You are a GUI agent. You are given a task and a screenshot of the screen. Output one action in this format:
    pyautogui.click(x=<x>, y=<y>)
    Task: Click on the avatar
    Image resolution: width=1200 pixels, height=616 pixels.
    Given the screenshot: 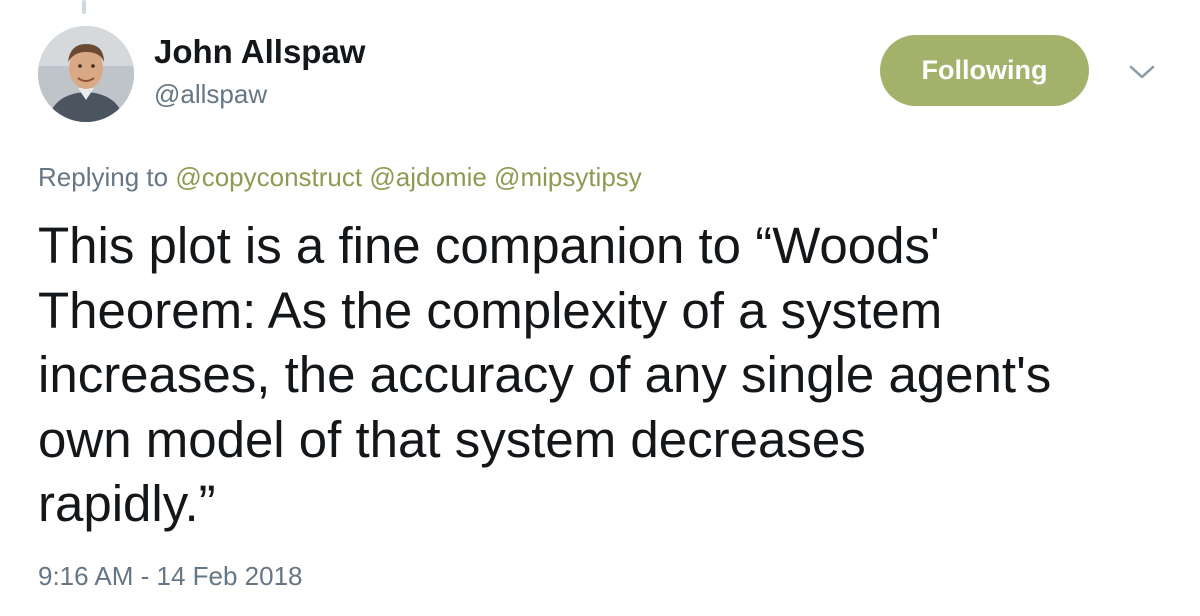 What is the action you would take?
    pyautogui.click(x=86, y=74)
    